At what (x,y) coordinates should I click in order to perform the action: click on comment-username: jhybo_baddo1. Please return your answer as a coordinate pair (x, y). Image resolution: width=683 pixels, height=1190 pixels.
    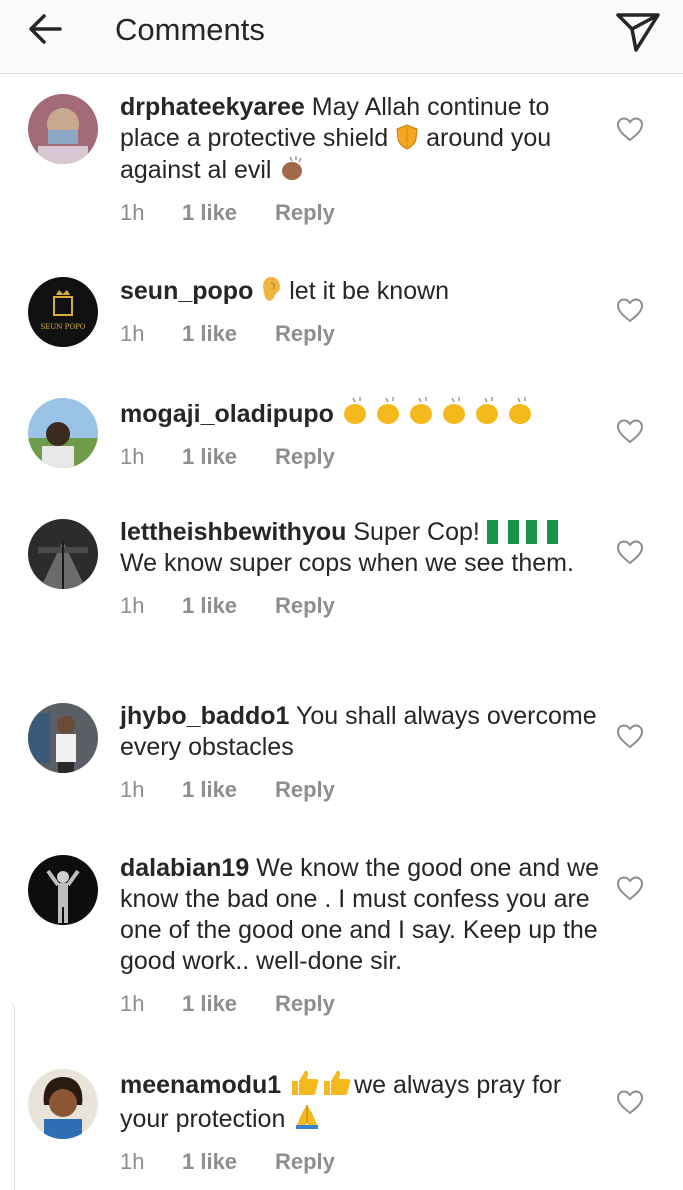
    Looking at the image, I should click on (204, 716).